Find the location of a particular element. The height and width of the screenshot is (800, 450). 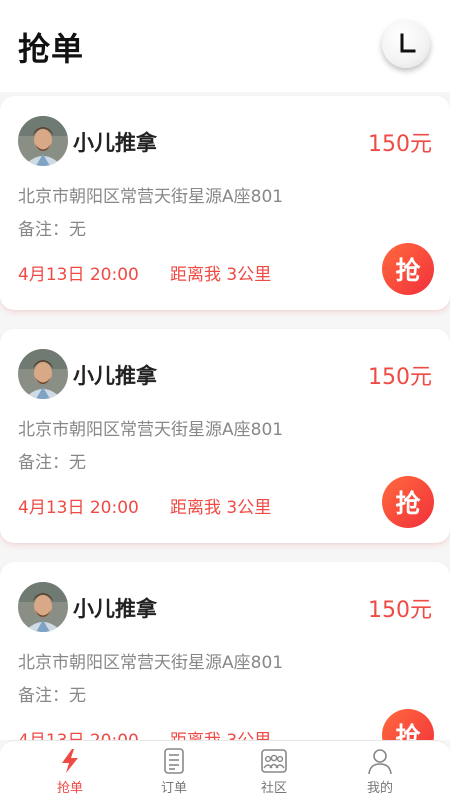

bottom-tab-bar: 抢单 订单 社区 我的 is located at coordinates (225, 770).